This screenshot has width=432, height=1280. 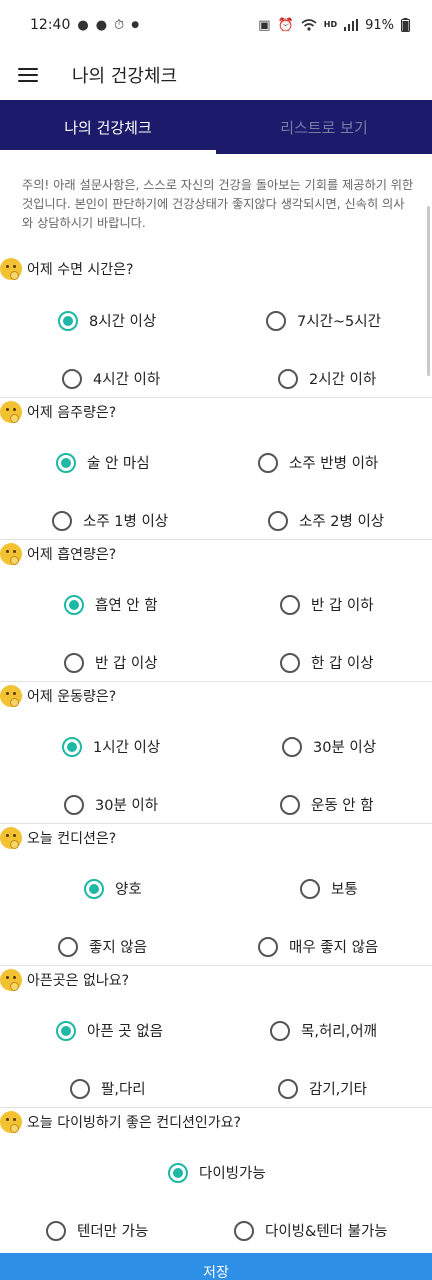 I want to click on radio-option: 텐더만 가능, so click(x=97, y=1230).